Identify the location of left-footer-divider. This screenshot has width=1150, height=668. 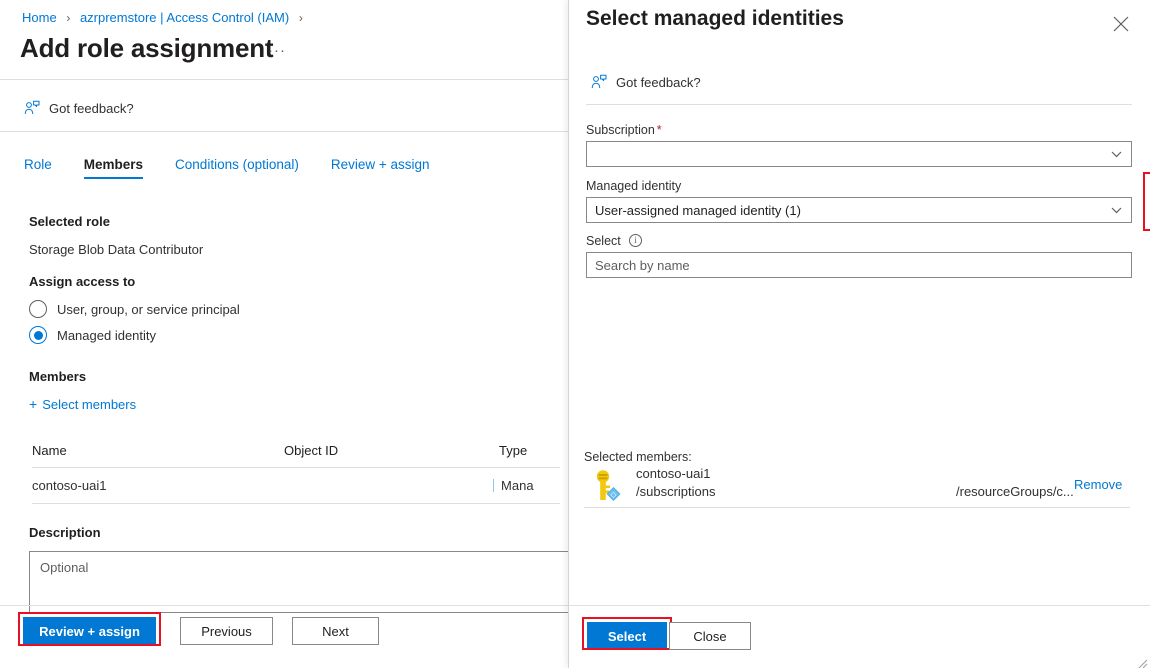
(284, 605).